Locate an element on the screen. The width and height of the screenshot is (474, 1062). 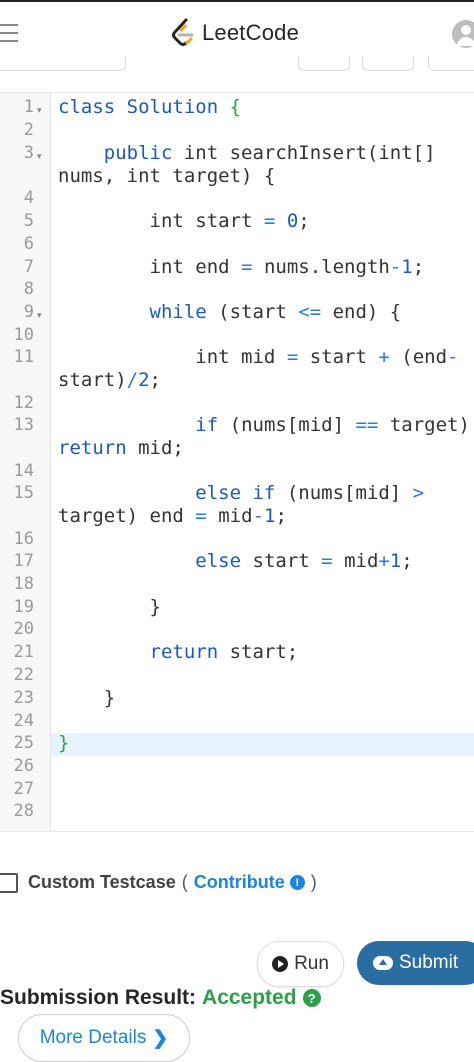
line-number: 18 is located at coordinates (23, 584).